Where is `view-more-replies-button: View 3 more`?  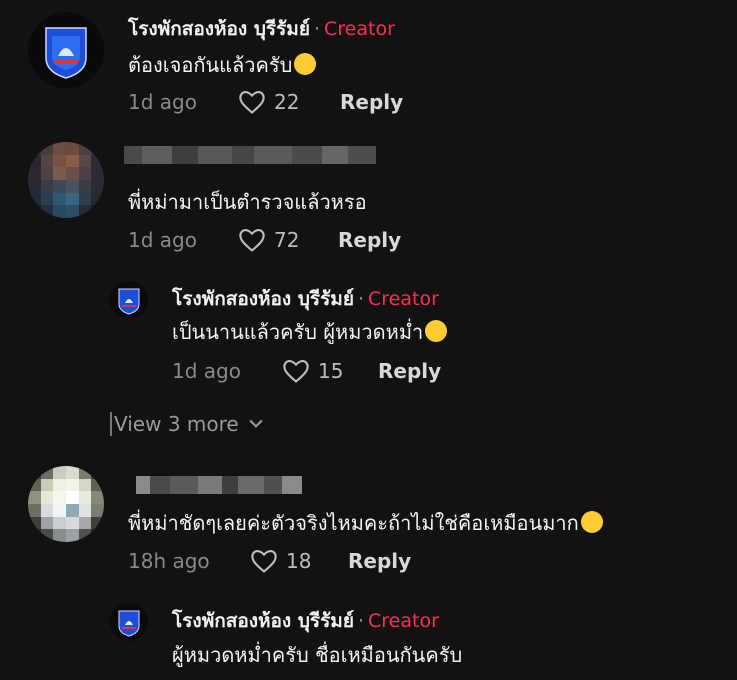
view-more-replies-button: View 3 more is located at coordinates (186, 424).